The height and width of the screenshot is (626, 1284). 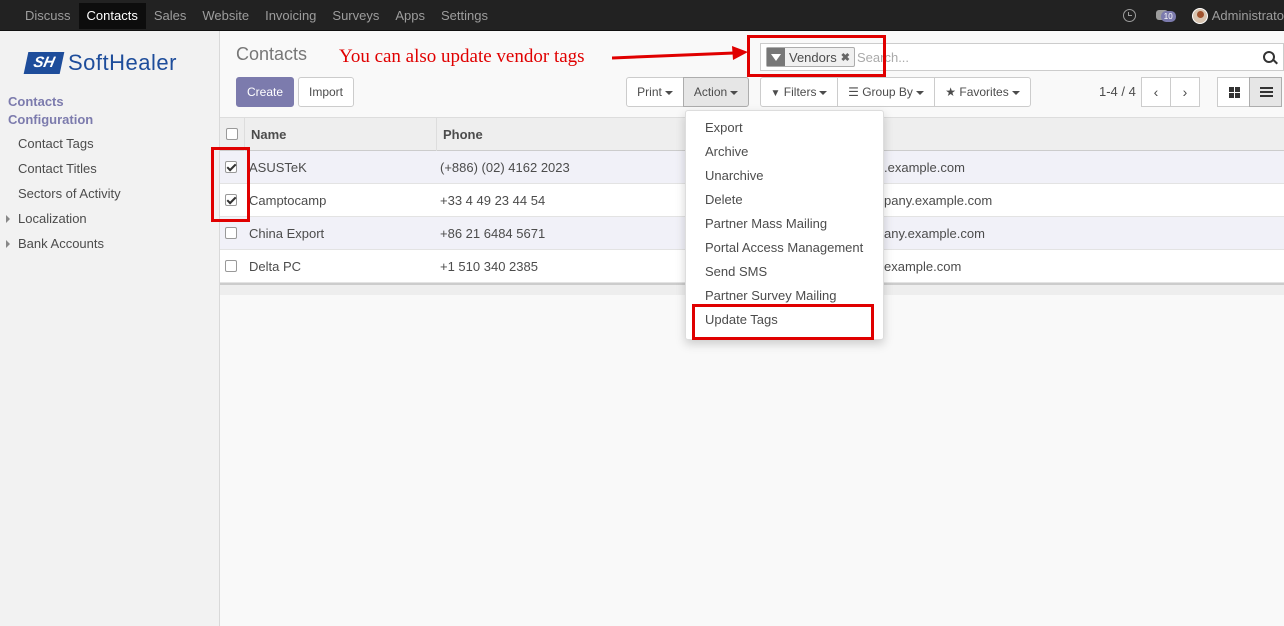 What do you see at coordinates (813, 57) in the screenshot?
I see `facet-value: Vendors` at bounding box center [813, 57].